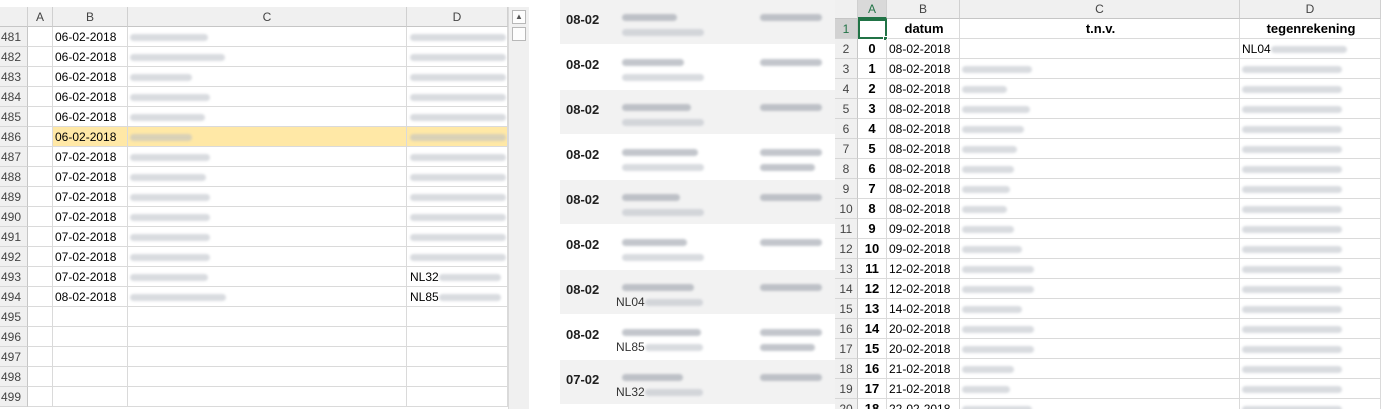  Describe the element at coordinates (872, 229) in the screenshot. I see `cell-index: 9` at that location.